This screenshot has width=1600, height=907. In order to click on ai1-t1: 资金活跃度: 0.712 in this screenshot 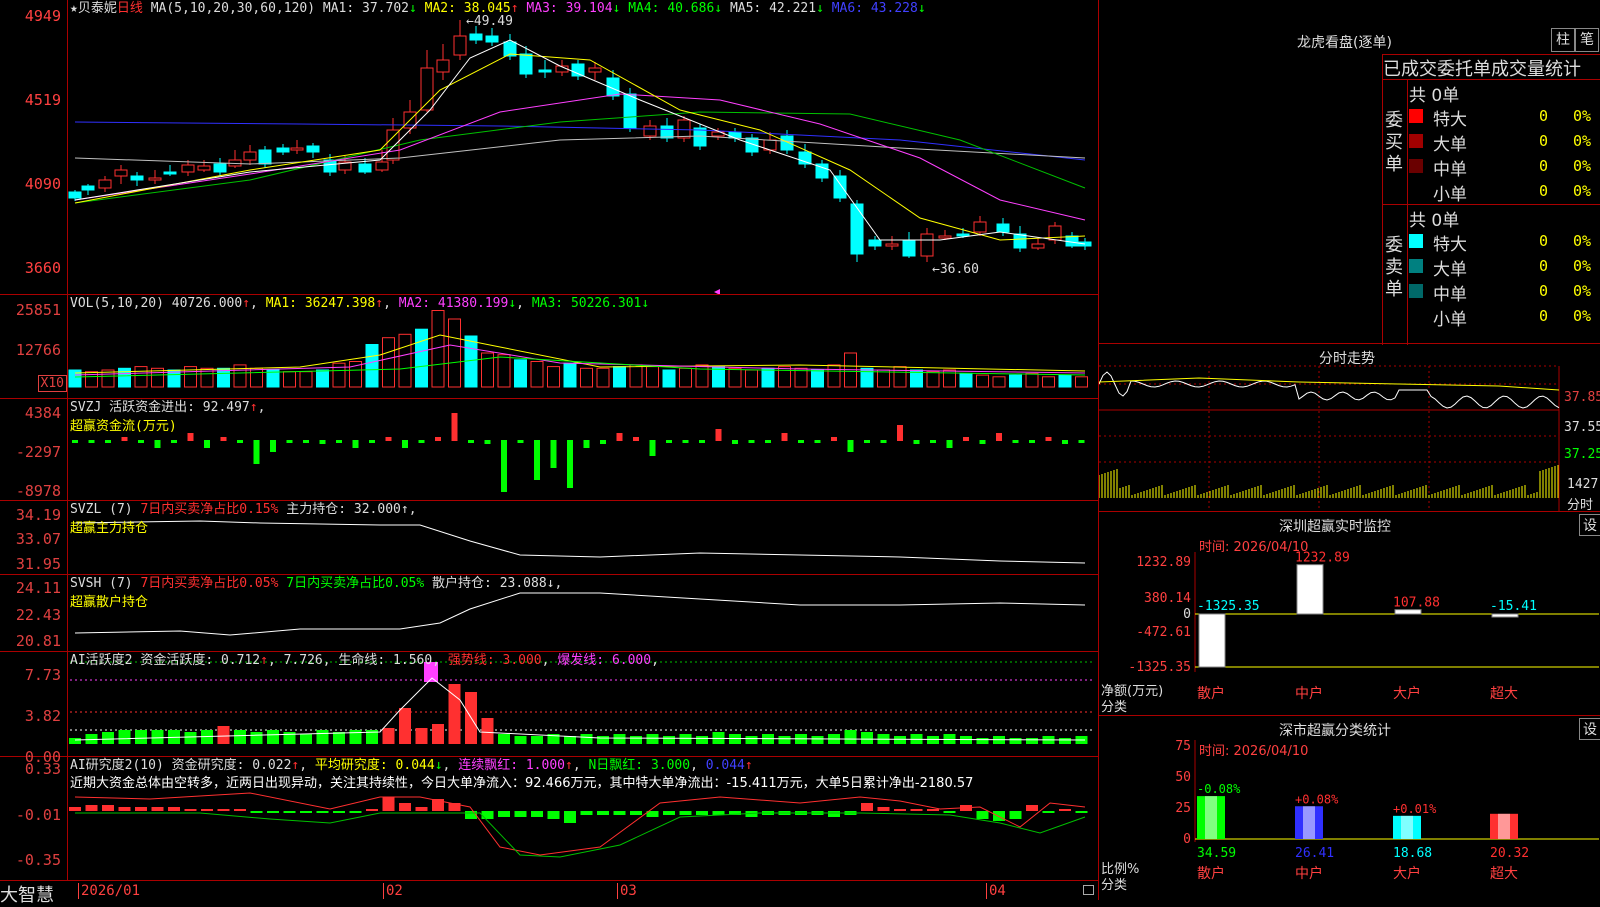, I will do `click(200, 660)`.